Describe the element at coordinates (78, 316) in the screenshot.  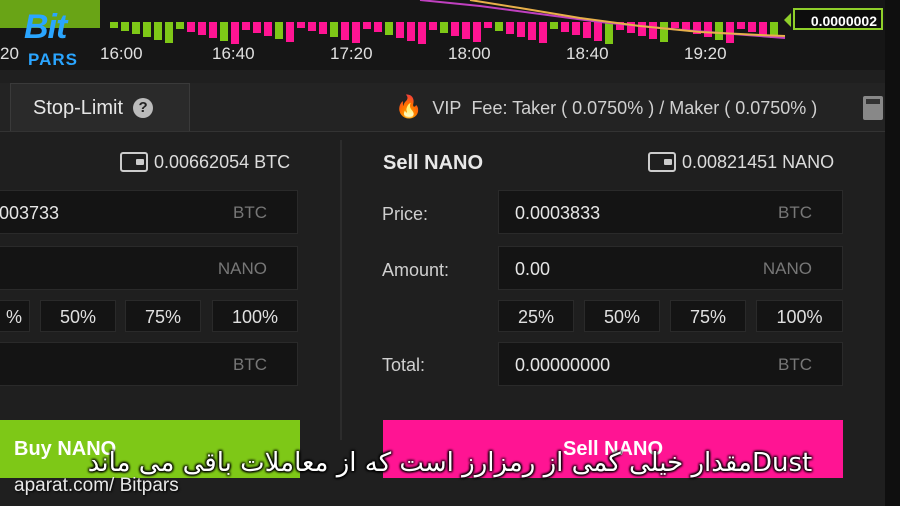
I see `buy-pct-50-button: 50%` at that location.